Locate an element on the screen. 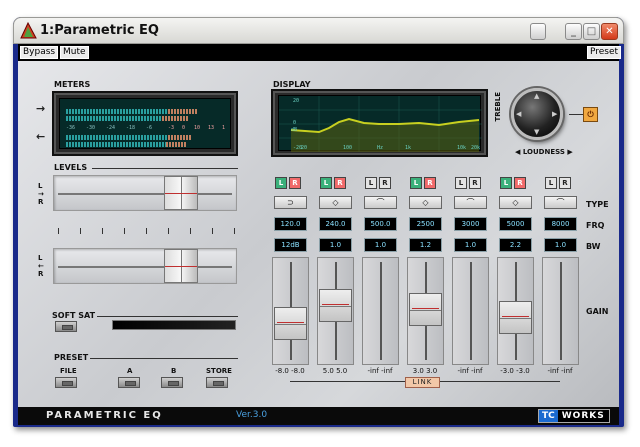 This screenshot has height=447, width=640. loudness-power-button: ⏻ is located at coordinates (590, 114).